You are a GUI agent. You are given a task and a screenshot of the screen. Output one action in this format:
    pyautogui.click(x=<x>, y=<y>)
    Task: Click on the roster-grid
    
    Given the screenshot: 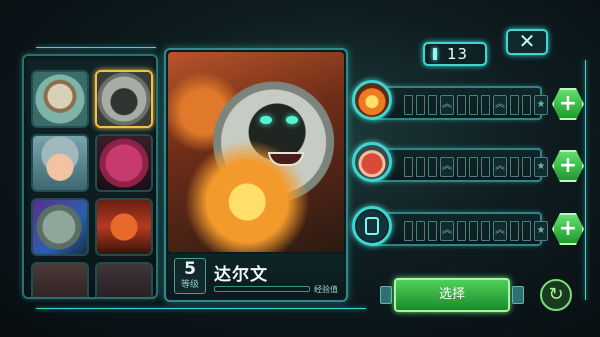 What is the action you would take?
    pyautogui.click(x=92, y=183)
    